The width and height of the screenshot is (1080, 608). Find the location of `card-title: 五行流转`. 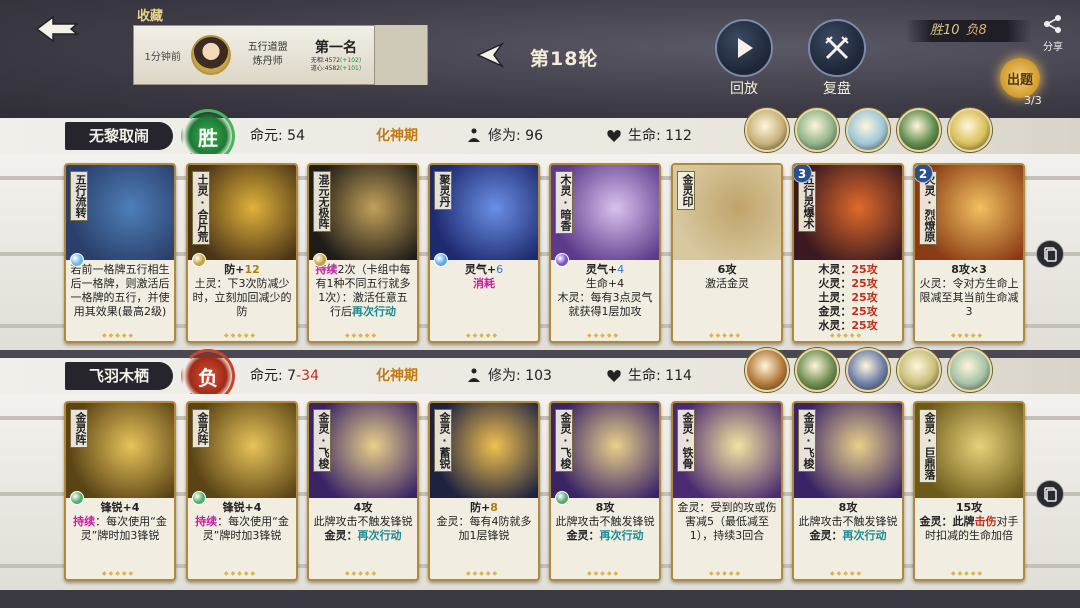

card-title: 五行流转 is located at coordinates (79, 196).